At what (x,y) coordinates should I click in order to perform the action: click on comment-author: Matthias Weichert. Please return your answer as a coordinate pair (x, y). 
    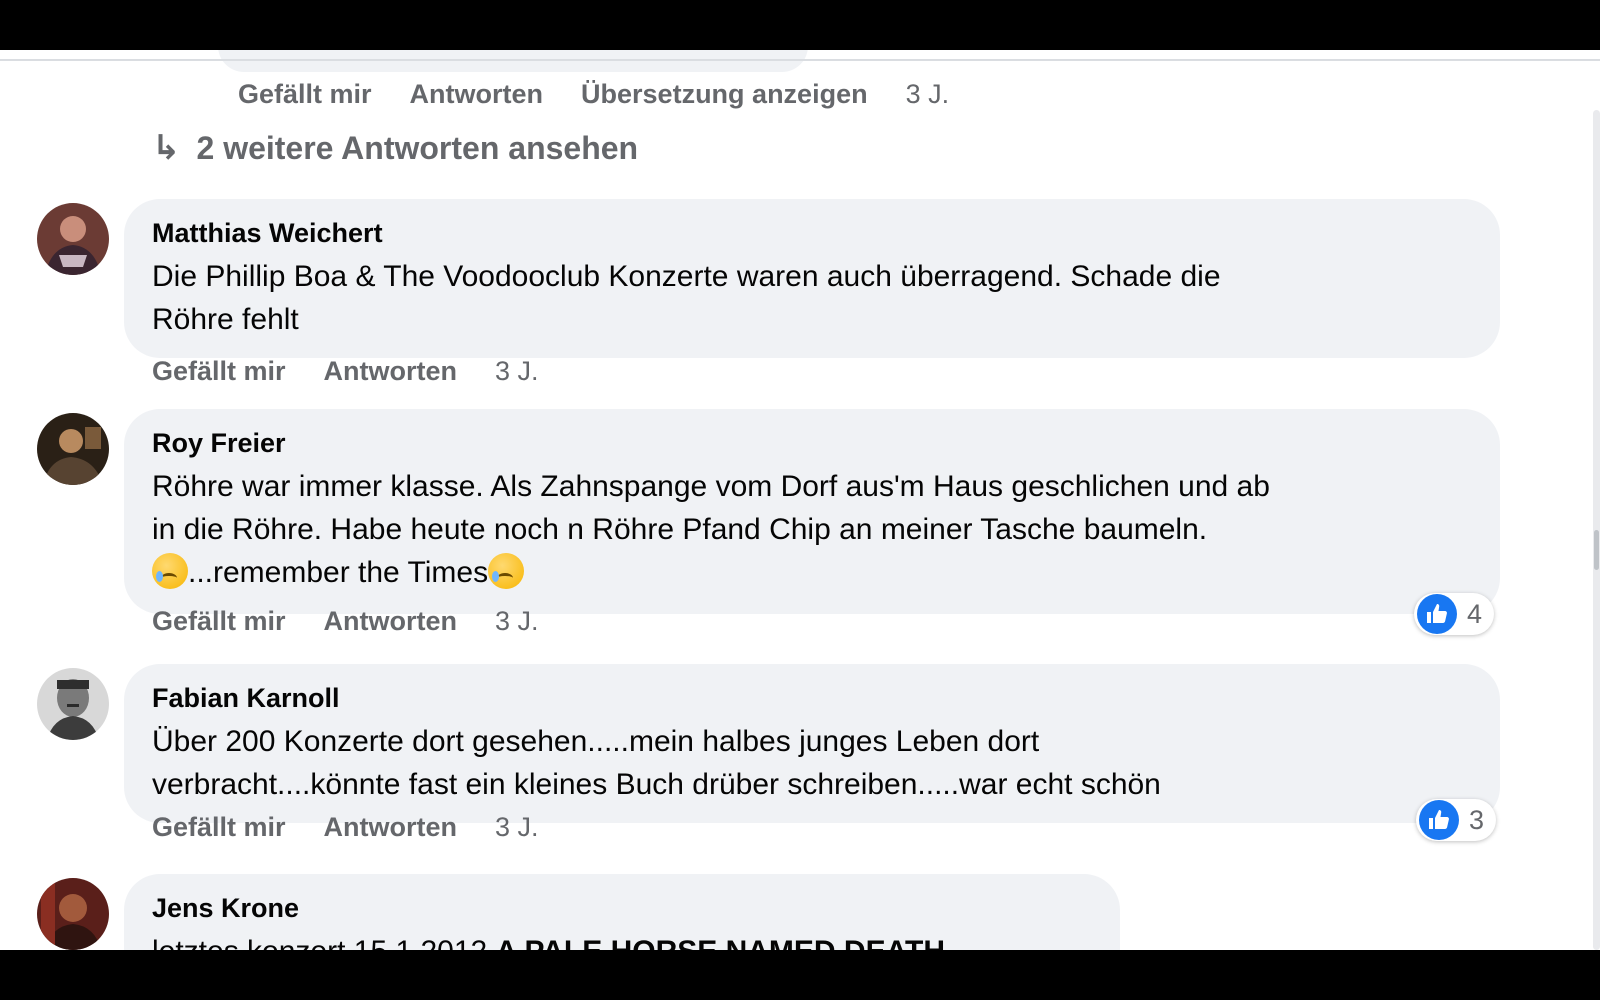
    Looking at the image, I should click on (812, 233).